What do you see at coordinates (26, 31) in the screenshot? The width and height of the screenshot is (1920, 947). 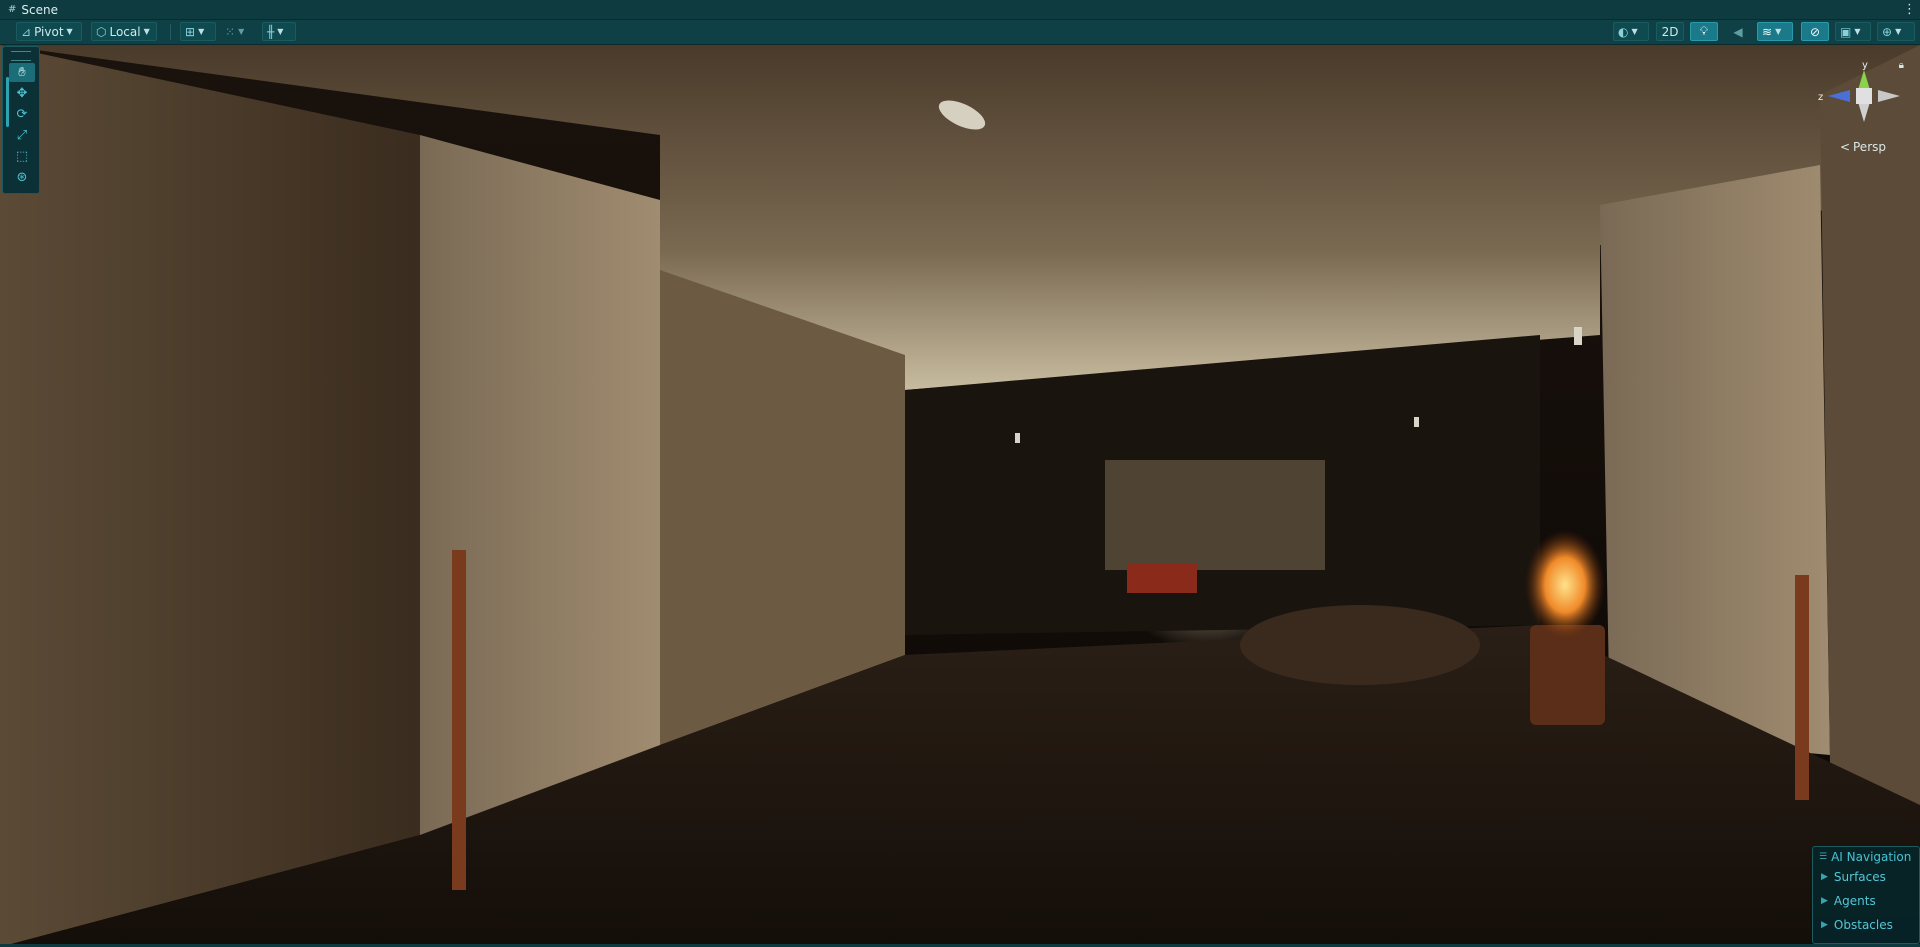 I see `pivot-icon: ⊿` at bounding box center [26, 31].